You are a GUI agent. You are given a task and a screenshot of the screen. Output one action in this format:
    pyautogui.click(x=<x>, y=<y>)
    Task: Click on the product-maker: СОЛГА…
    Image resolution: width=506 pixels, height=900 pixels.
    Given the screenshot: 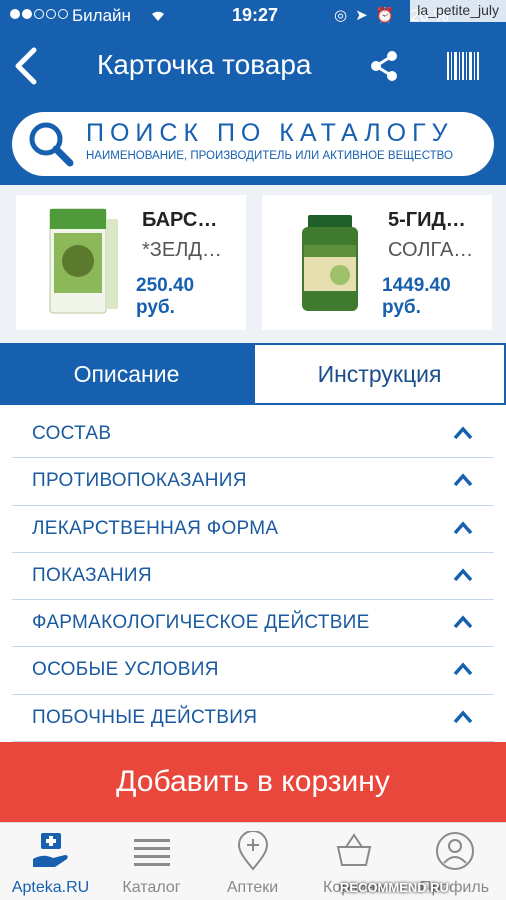 What is the action you would take?
    pyautogui.click(x=431, y=250)
    